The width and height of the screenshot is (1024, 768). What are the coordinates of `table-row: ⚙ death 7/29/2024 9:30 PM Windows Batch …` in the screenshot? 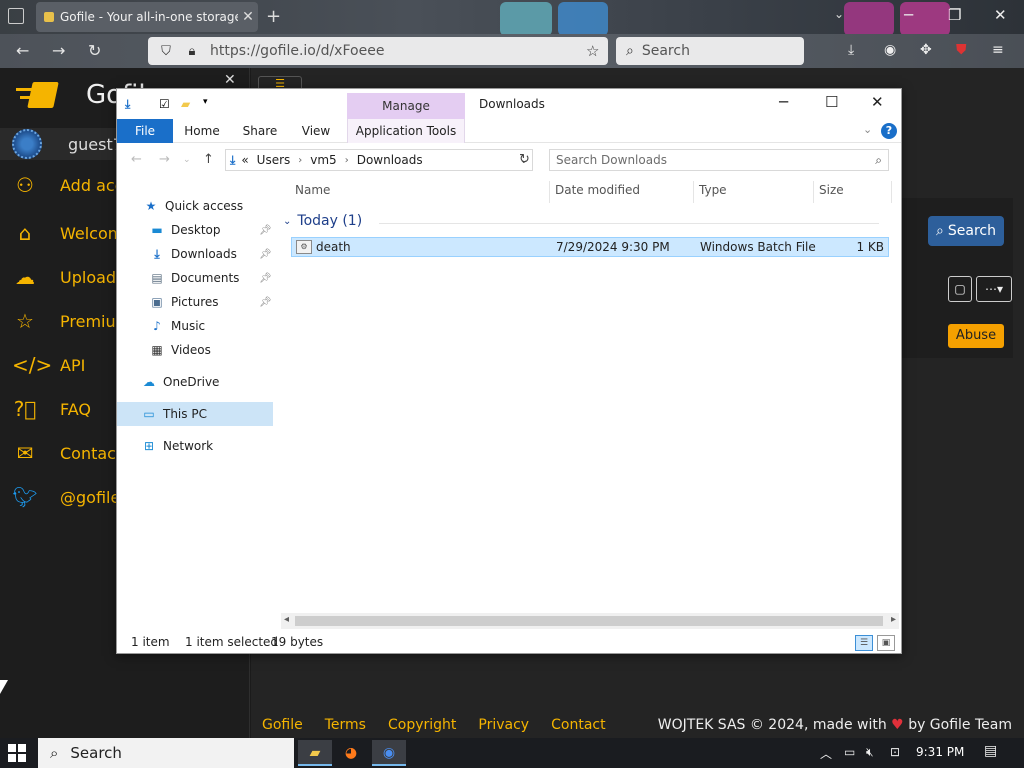 It's located at (590, 247).